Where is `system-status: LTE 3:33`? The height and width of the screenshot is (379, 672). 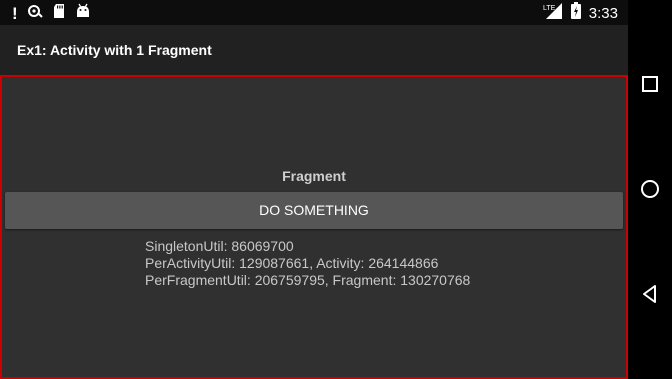
system-status: LTE 3:33 is located at coordinates (580, 13).